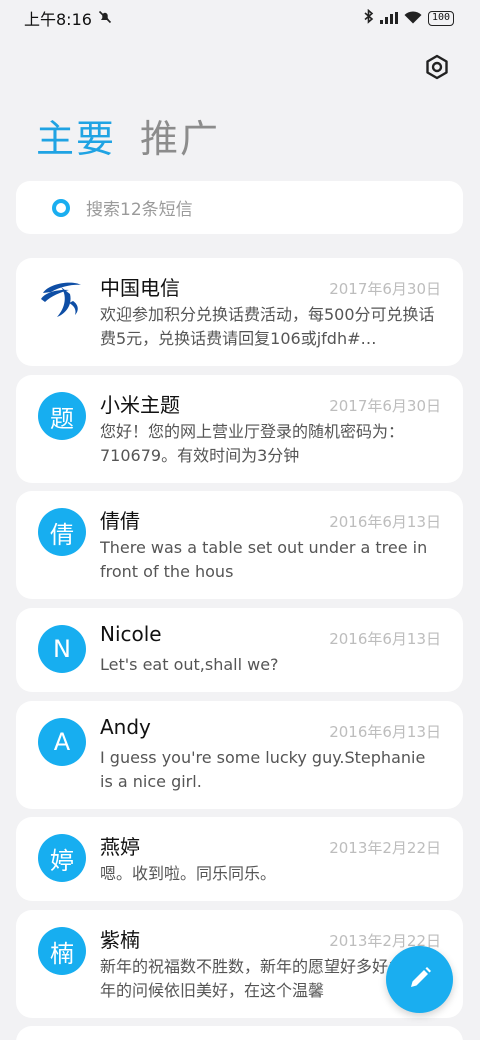  I want to click on avatar: 题, so click(62, 416).